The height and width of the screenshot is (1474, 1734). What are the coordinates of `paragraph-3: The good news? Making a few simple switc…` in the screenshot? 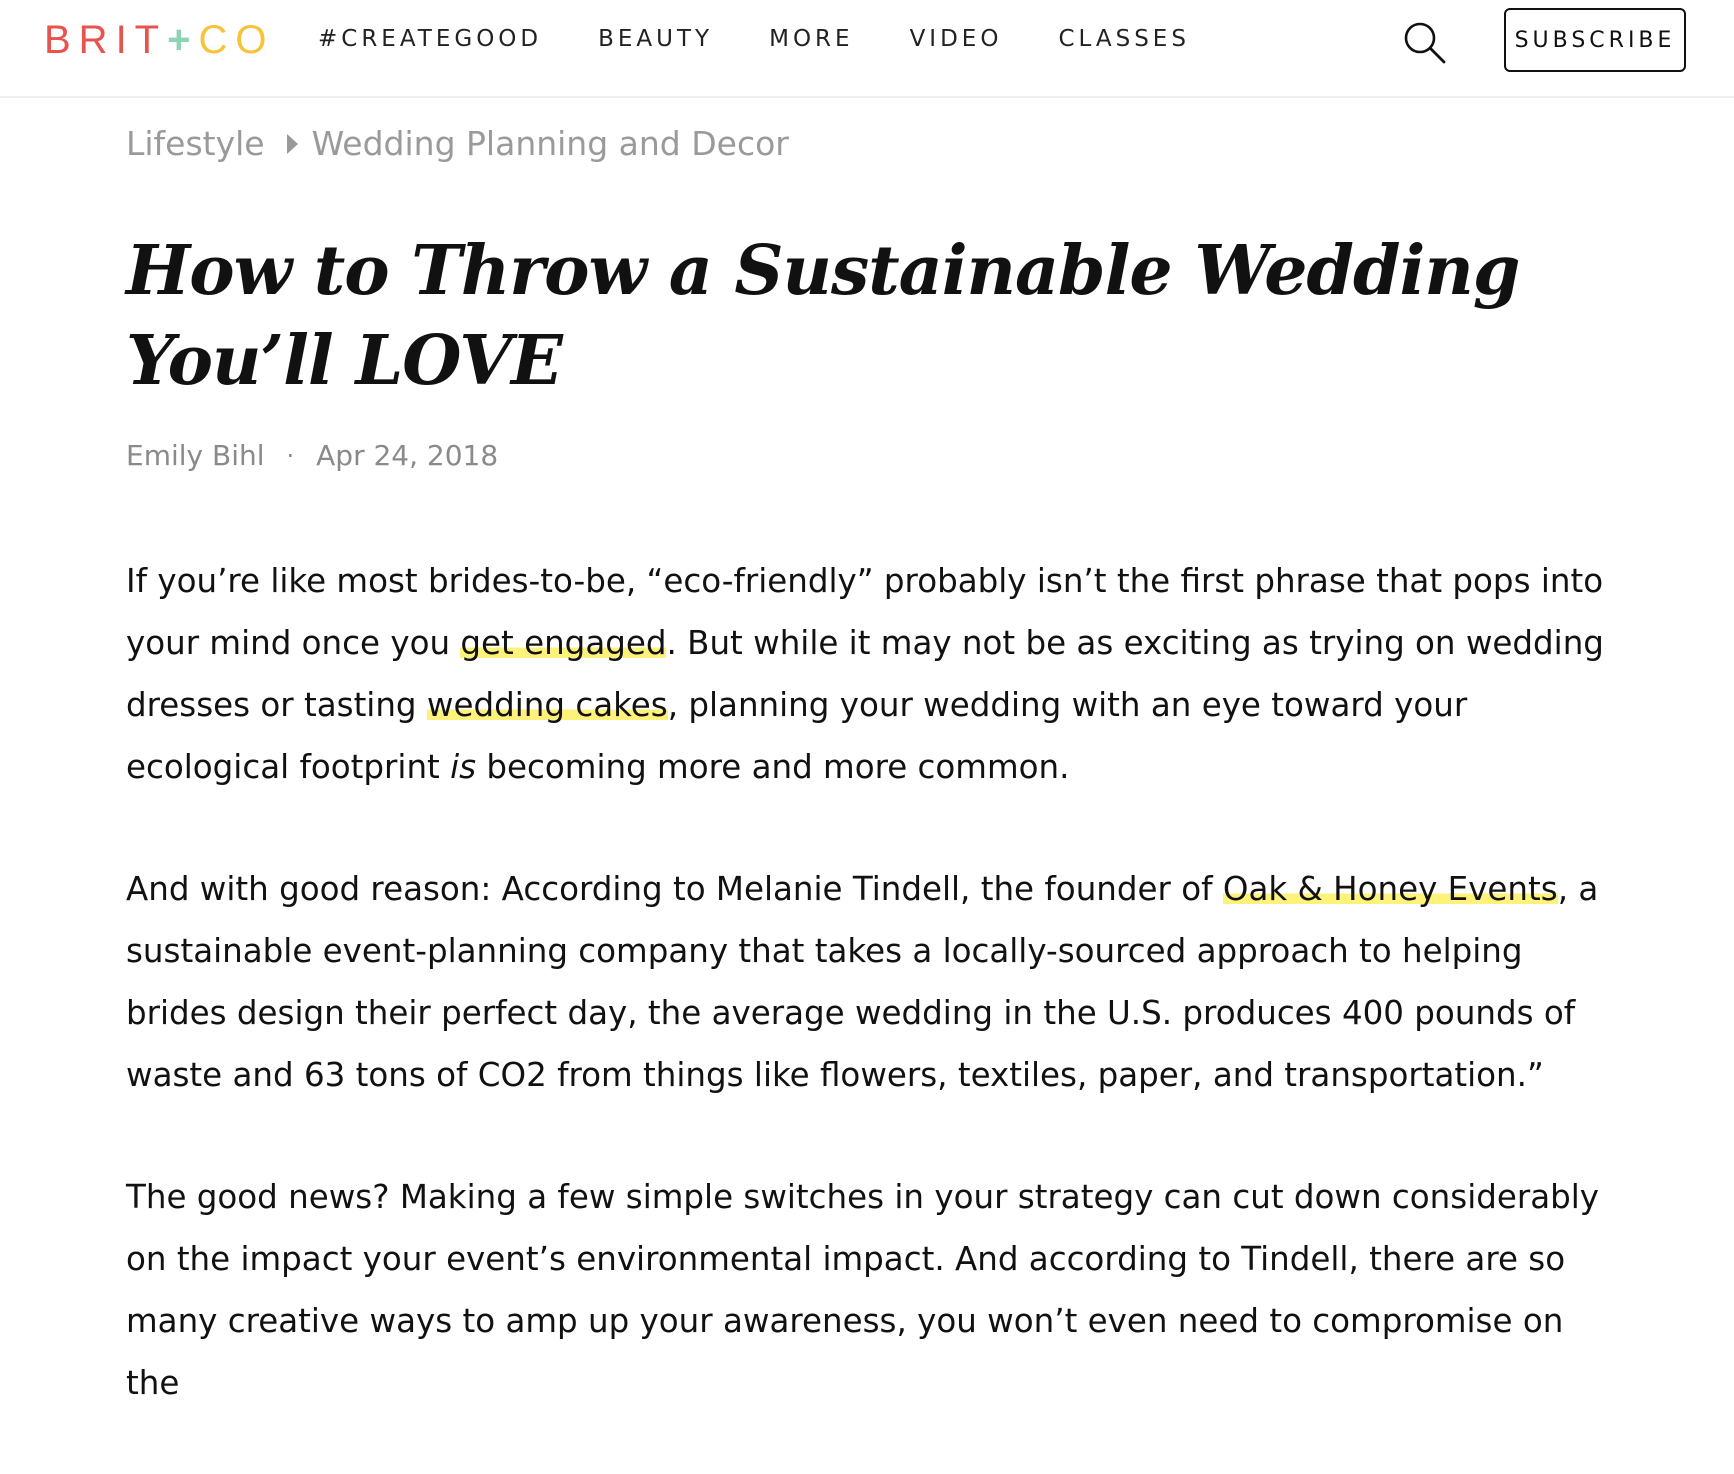 It's located at (871, 1290).